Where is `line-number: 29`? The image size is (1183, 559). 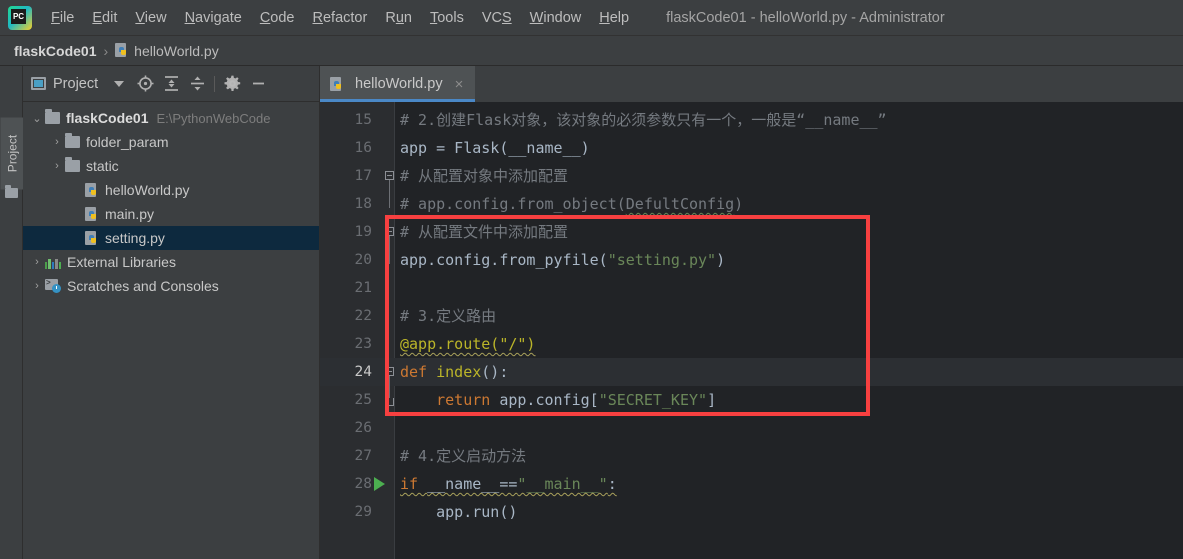 line-number: 29 is located at coordinates (363, 512).